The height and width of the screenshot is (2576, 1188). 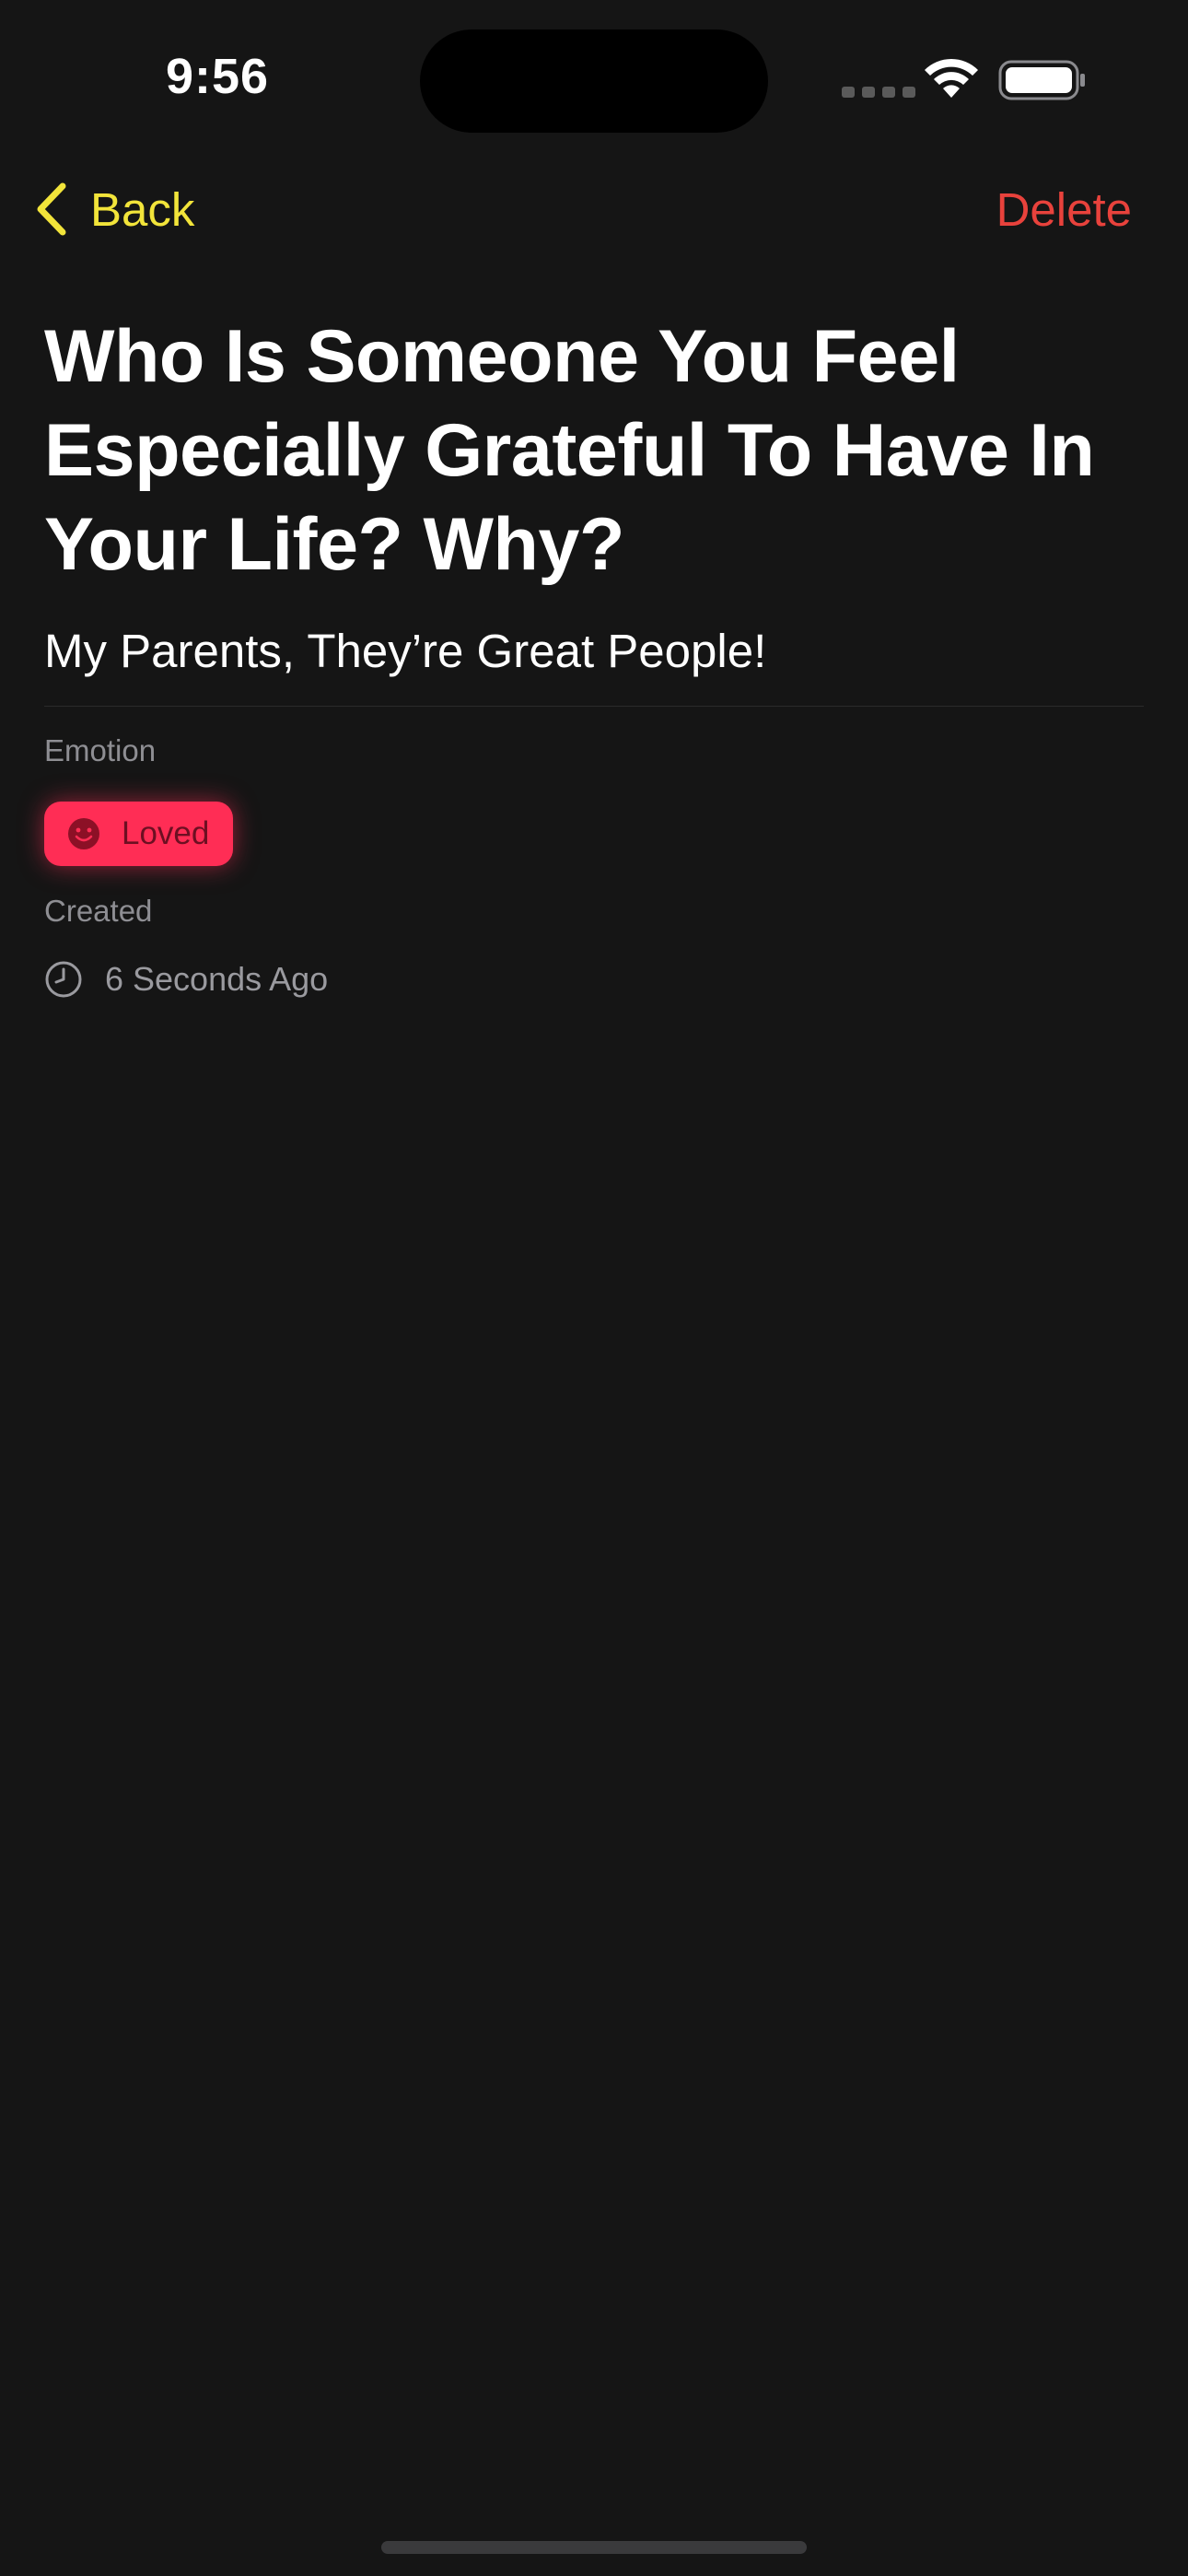 What do you see at coordinates (405, 651) in the screenshot?
I see `entry-answer: My Parents, They’re Great People!` at bounding box center [405, 651].